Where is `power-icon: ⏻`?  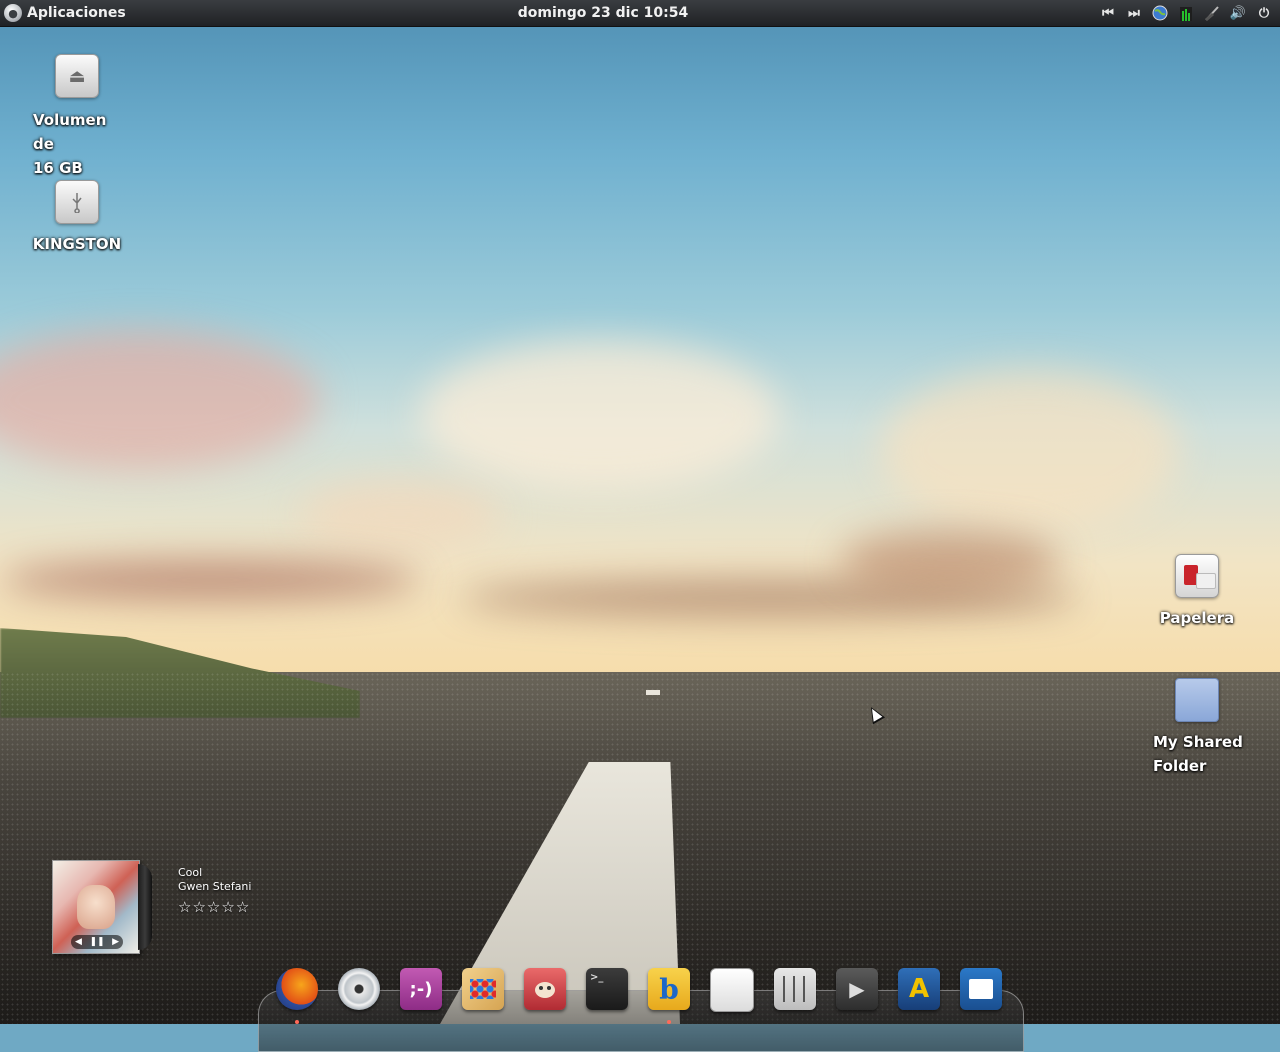
power-icon: ⏻ is located at coordinates (1264, 13).